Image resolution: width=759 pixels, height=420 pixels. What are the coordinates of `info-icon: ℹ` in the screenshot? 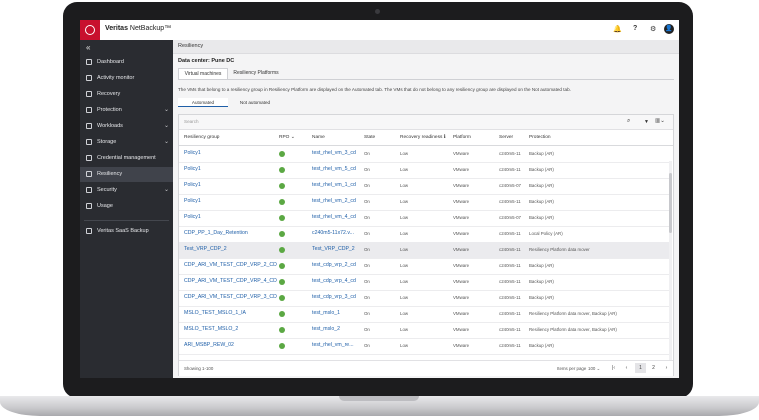 It's located at (445, 137).